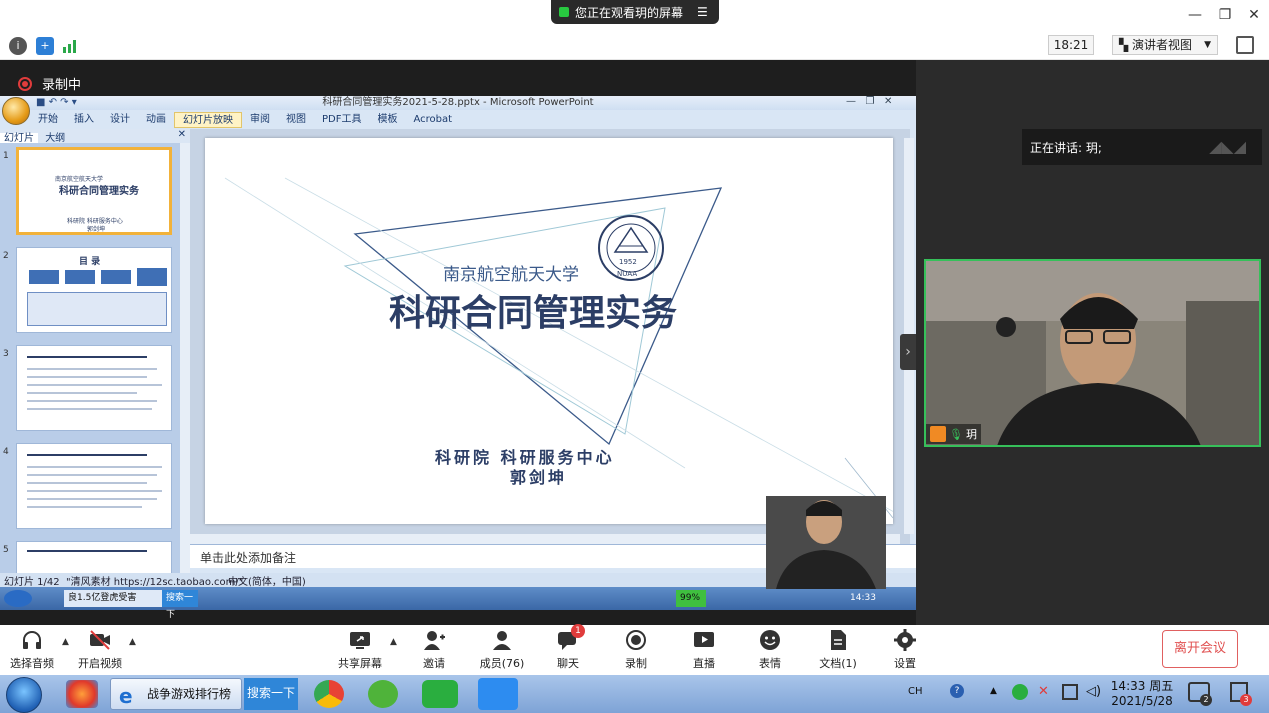 Image resolution: width=1269 pixels, height=713 pixels. I want to click on network-error-icon: ✕, so click(1046, 692).